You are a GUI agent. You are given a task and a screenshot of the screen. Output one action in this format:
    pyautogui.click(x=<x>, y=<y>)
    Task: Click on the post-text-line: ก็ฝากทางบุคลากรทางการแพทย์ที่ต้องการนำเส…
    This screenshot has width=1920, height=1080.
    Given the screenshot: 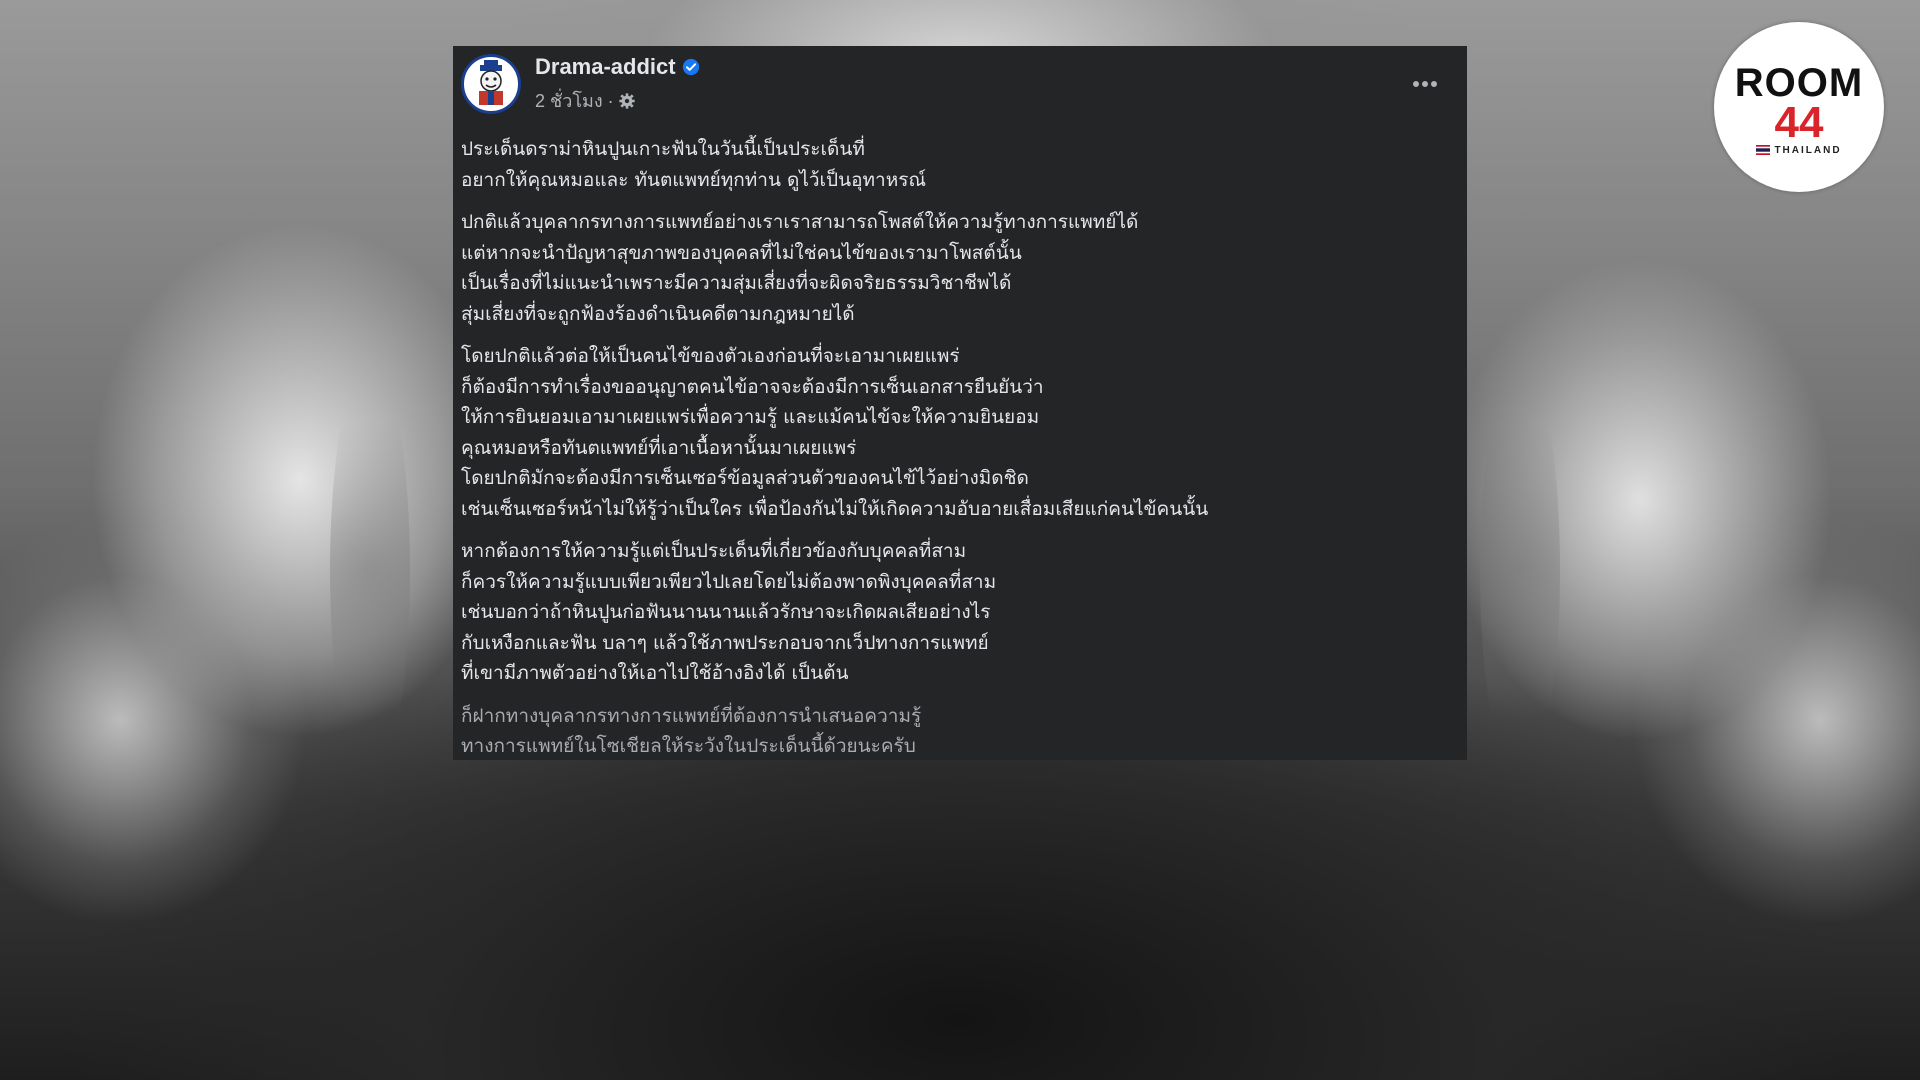 What is the action you would take?
    pyautogui.click(x=691, y=715)
    